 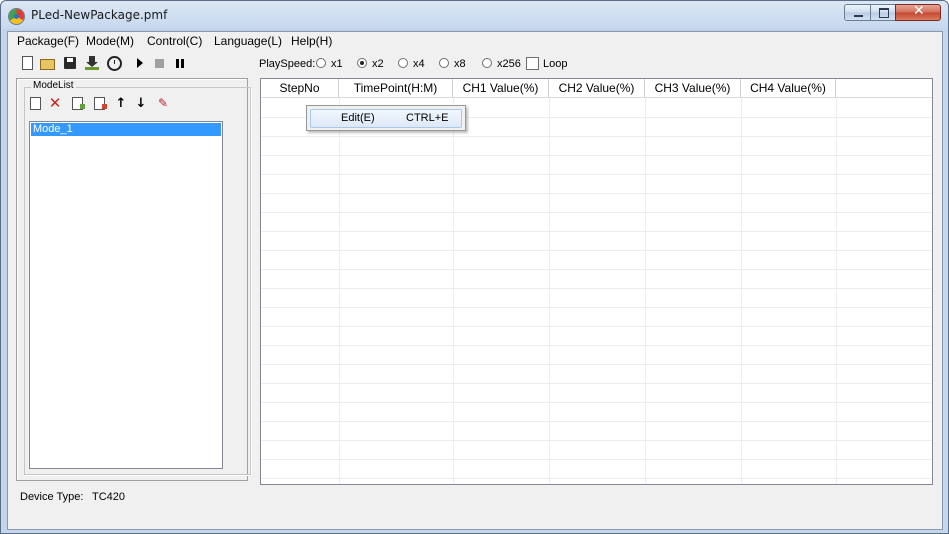 I want to click on open-folder-icon, so click(x=47, y=63).